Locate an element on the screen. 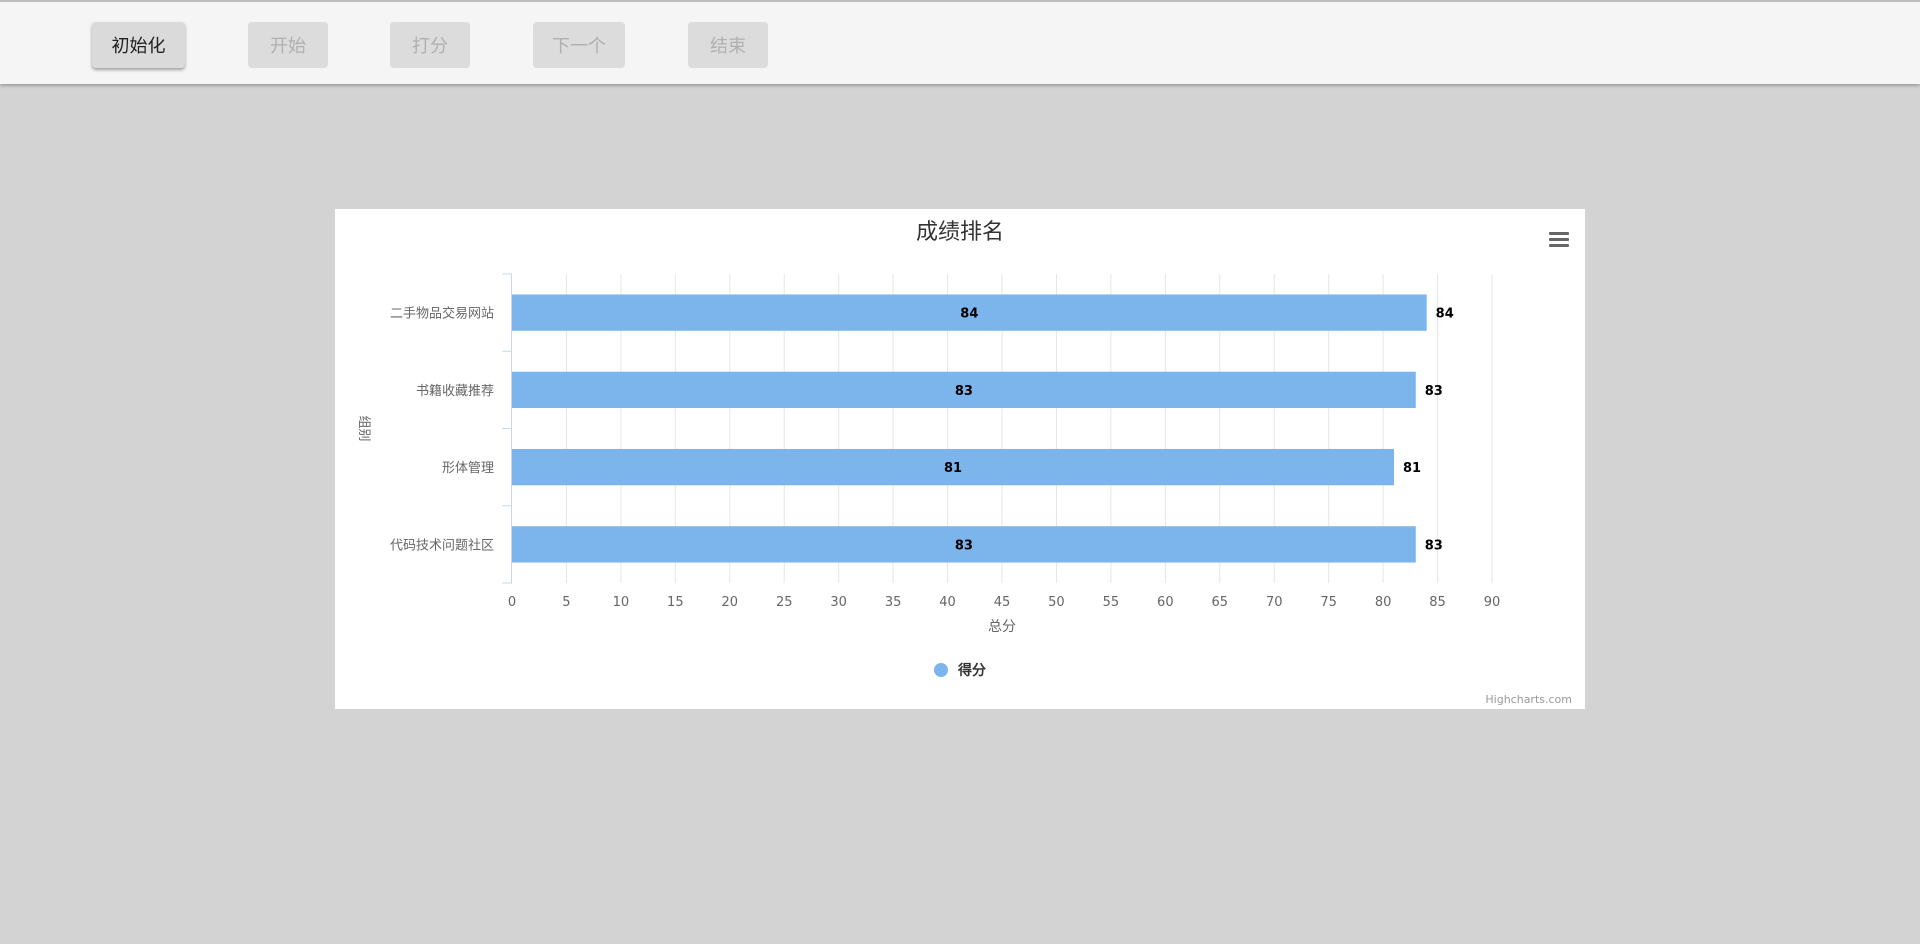 This screenshot has width=1920, height=944. x-tick-label: 15 is located at coordinates (675, 602).